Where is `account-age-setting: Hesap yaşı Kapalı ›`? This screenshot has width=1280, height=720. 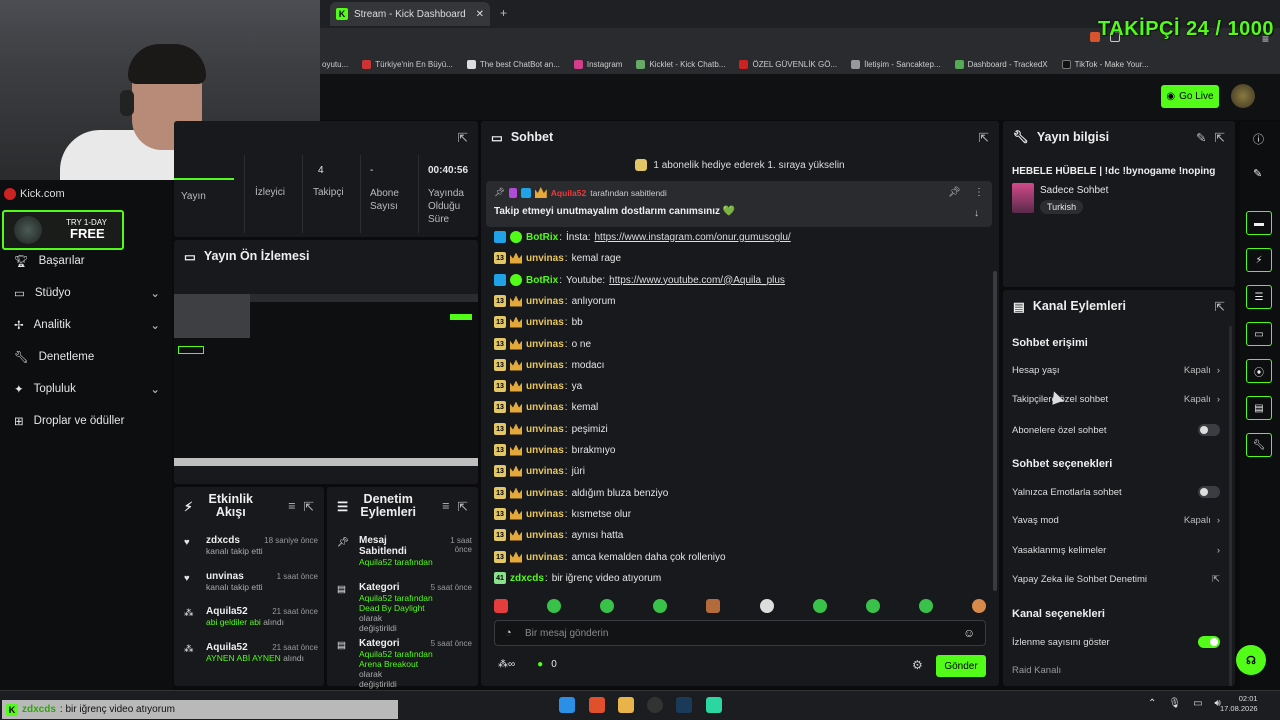
account-age-setting: Hesap yaşı Kapalı › is located at coordinates (1116, 370).